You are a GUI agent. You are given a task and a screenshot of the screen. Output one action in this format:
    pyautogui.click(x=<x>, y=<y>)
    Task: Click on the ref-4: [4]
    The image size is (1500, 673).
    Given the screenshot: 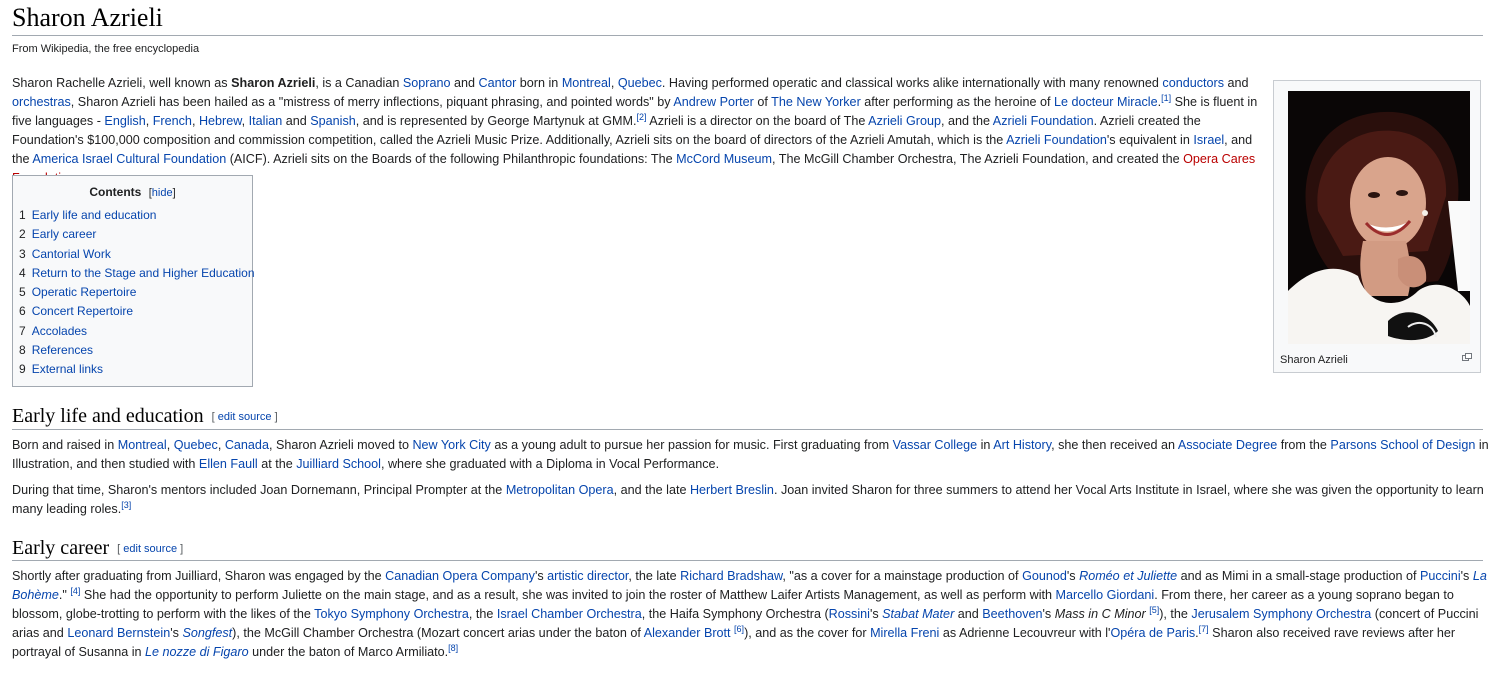 What is the action you would take?
    pyautogui.click(x=75, y=591)
    